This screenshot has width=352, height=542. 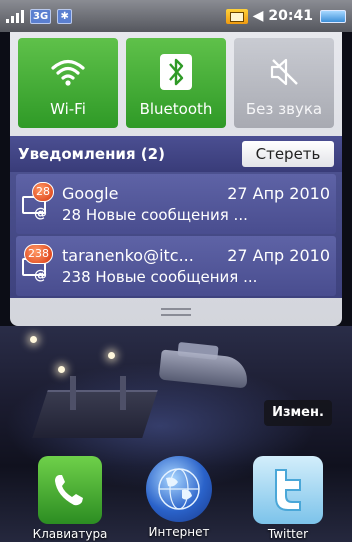 I want to click on toggle-label: Bluetooth, so click(x=176, y=109).